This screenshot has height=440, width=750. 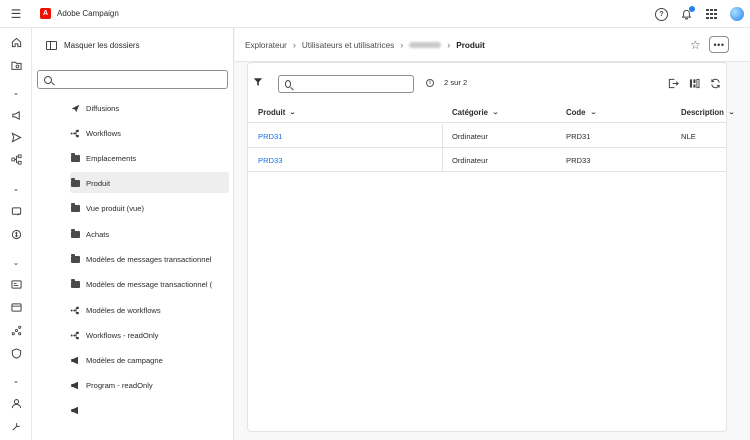 What do you see at coordinates (150, 410) in the screenshot?
I see `tree-item-partial` at bounding box center [150, 410].